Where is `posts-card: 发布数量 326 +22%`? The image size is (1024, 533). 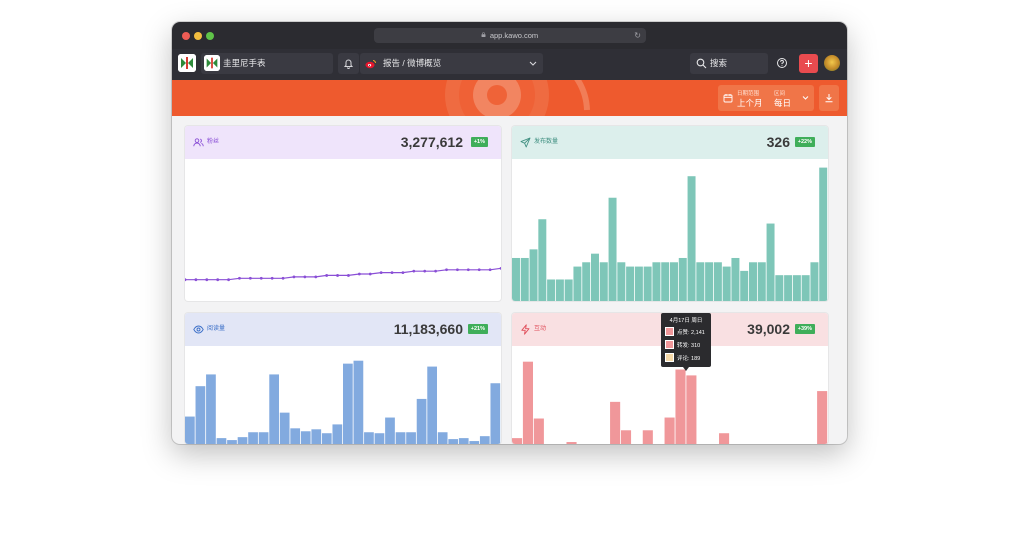
posts-card: 发布数量 326 +22% is located at coordinates (670, 213).